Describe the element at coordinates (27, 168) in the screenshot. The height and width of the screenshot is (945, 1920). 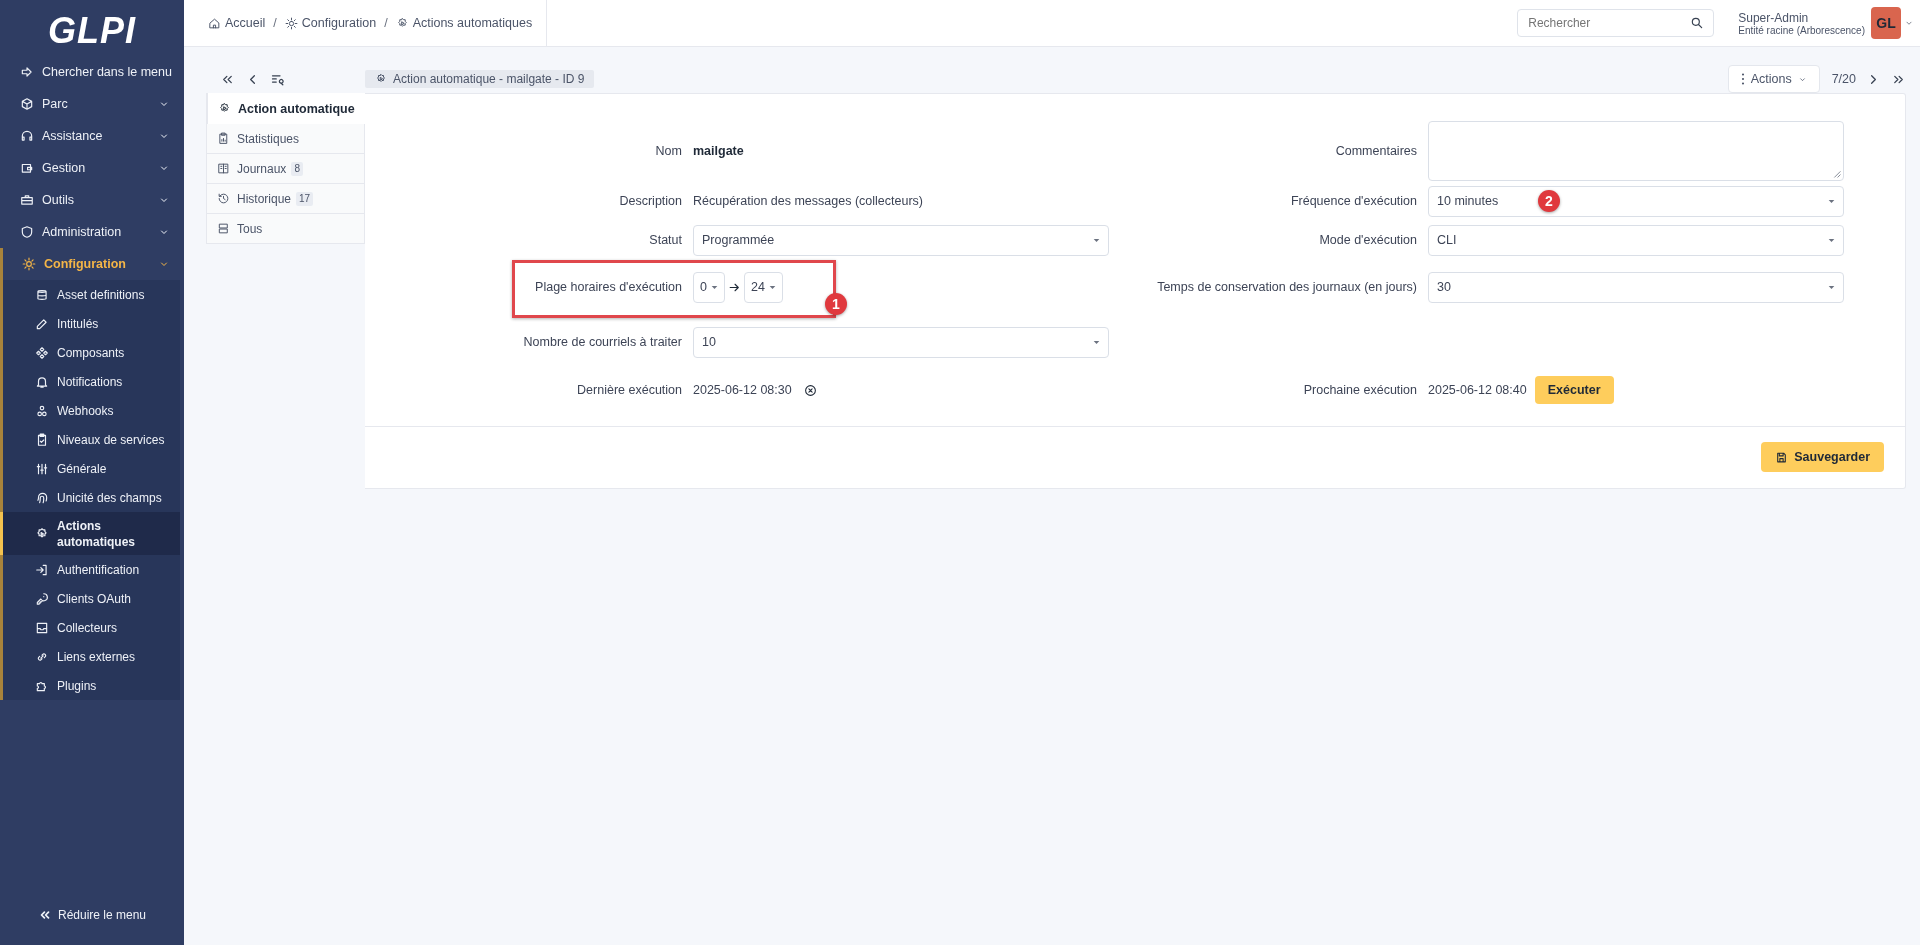
I see `wallet-icon` at that location.